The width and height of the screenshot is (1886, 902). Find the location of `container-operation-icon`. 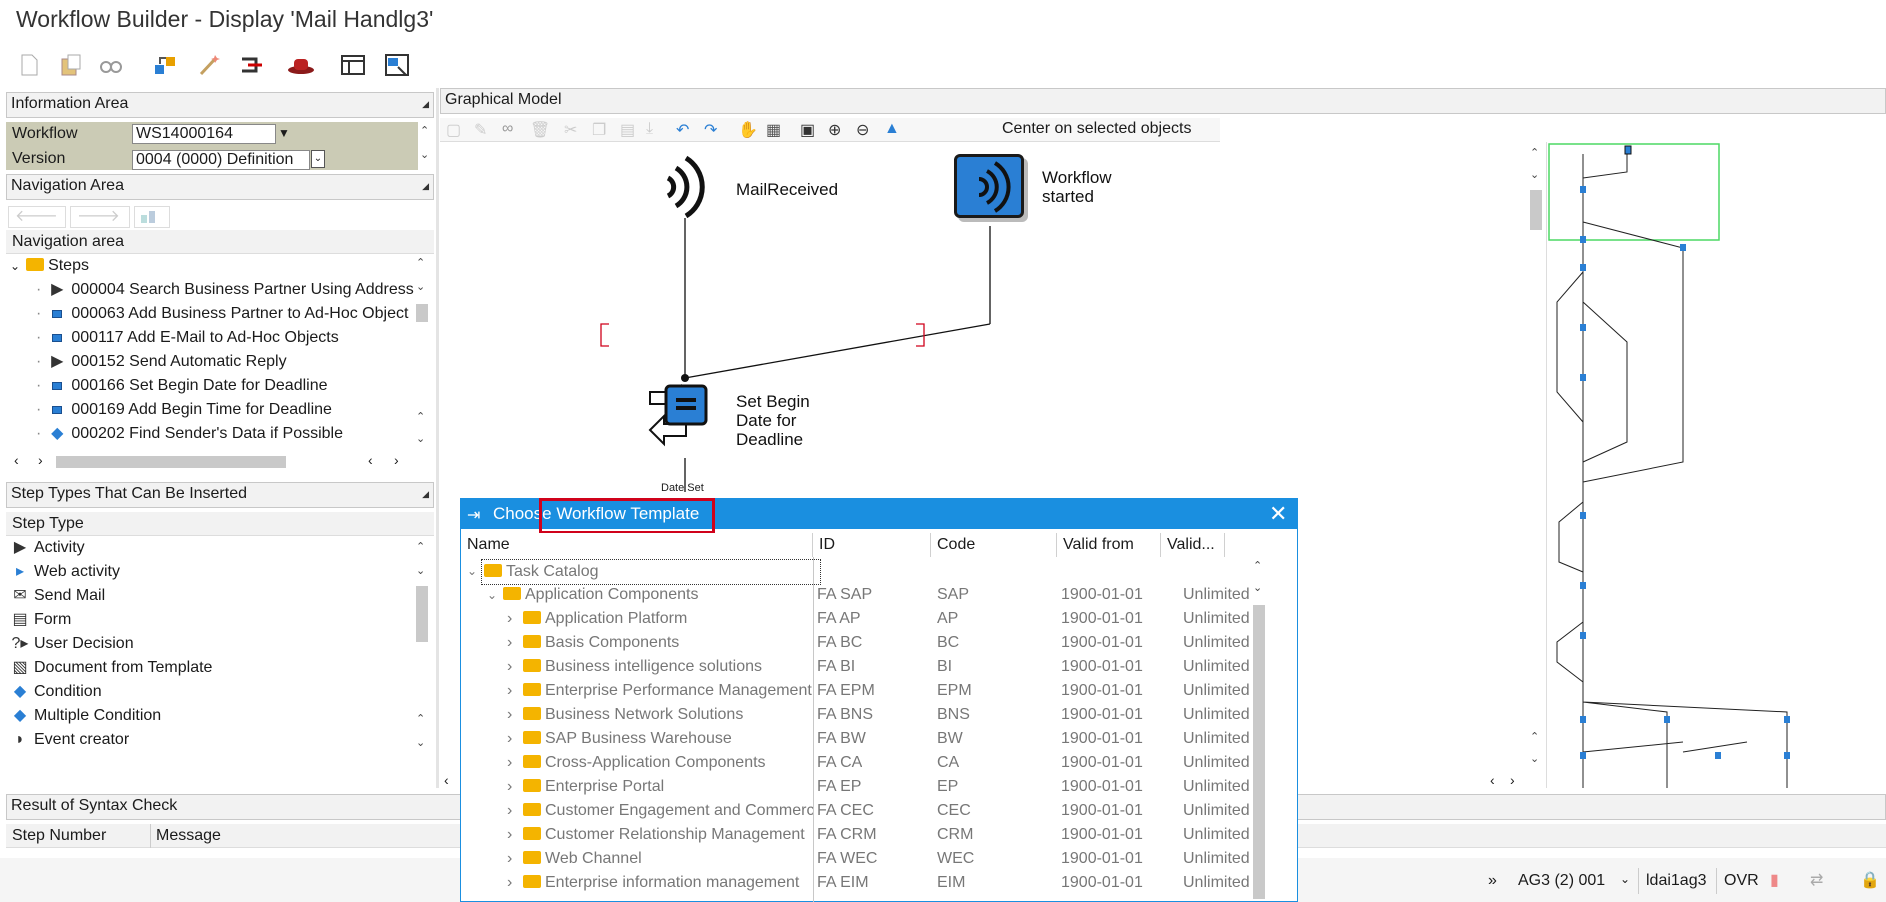

container-operation-icon is located at coordinates (679, 420).